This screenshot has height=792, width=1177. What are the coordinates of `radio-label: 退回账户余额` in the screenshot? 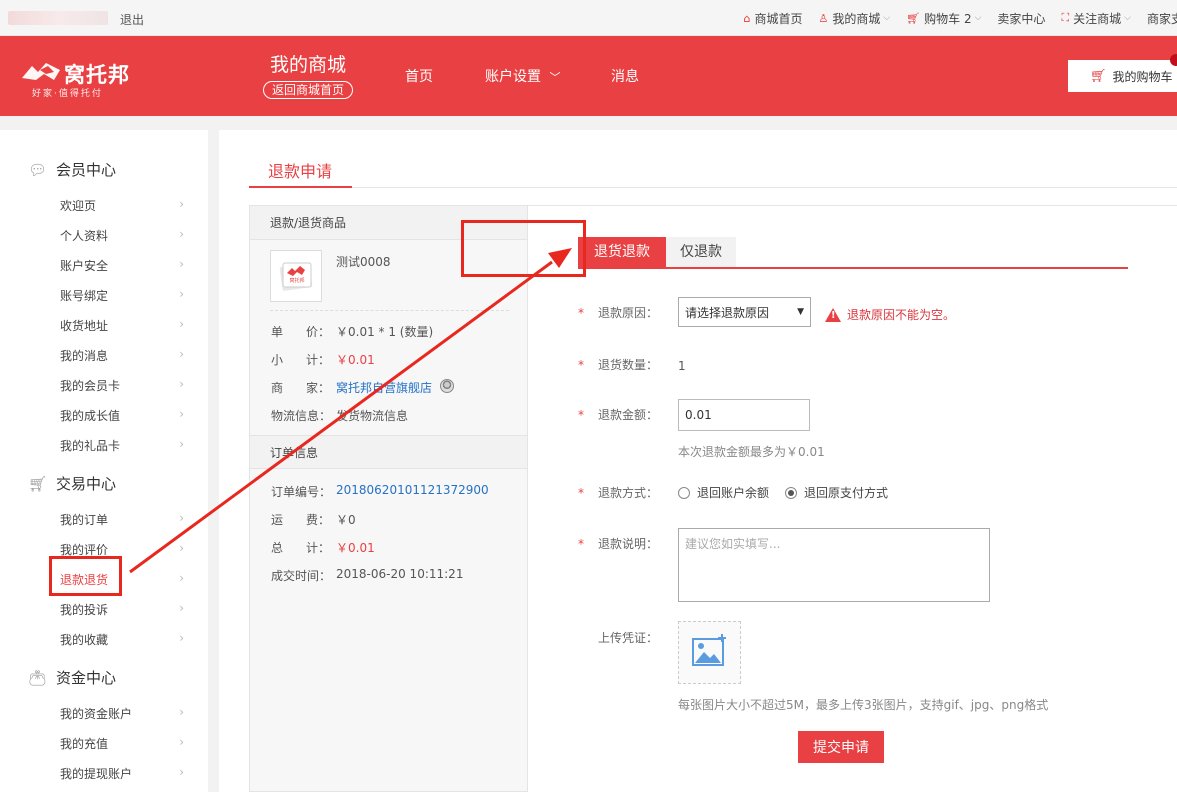 It's located at (733, 492).